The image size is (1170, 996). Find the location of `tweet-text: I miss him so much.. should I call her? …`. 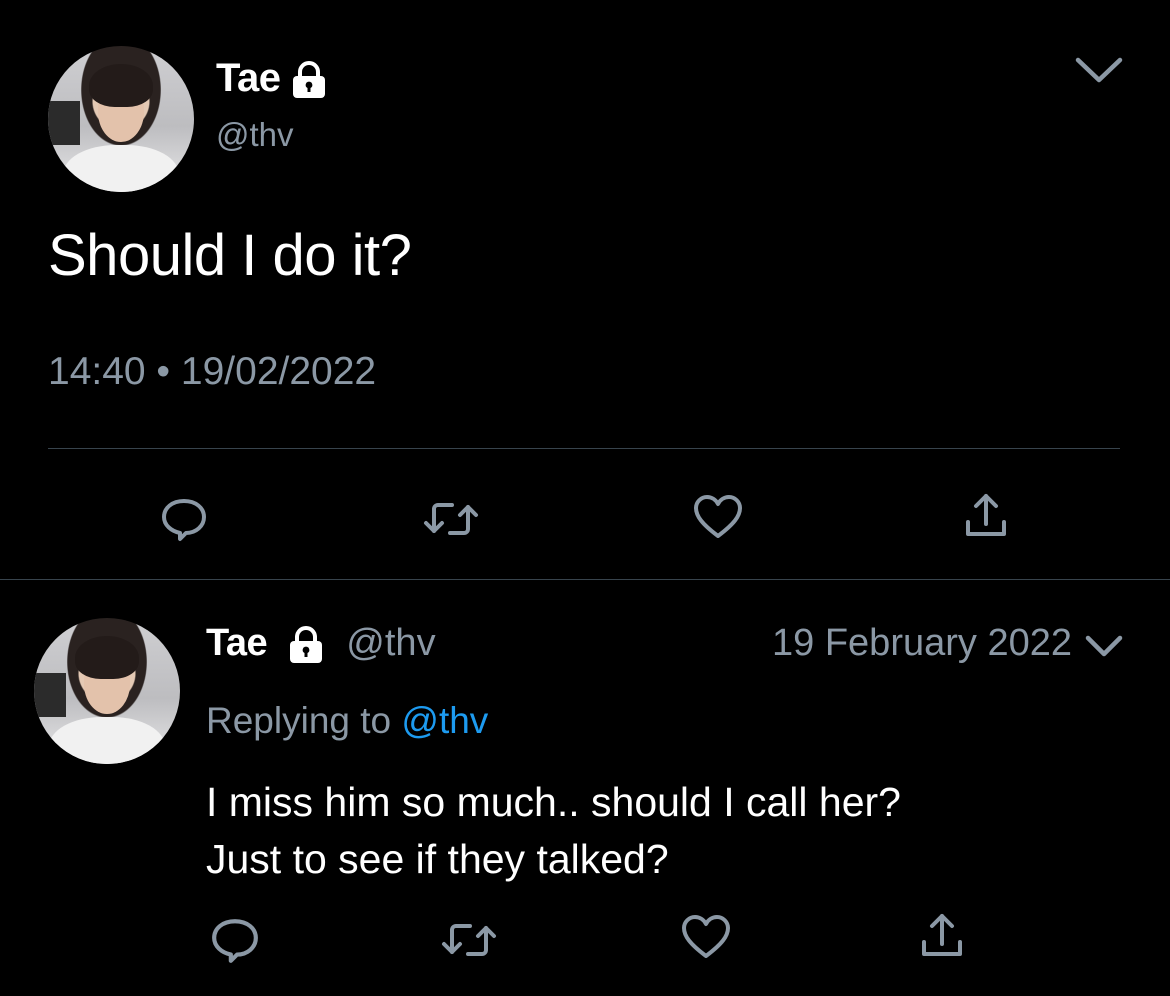

tweet-text: I miss him so much.. should I call her? … is located at coordinates (656, 831).